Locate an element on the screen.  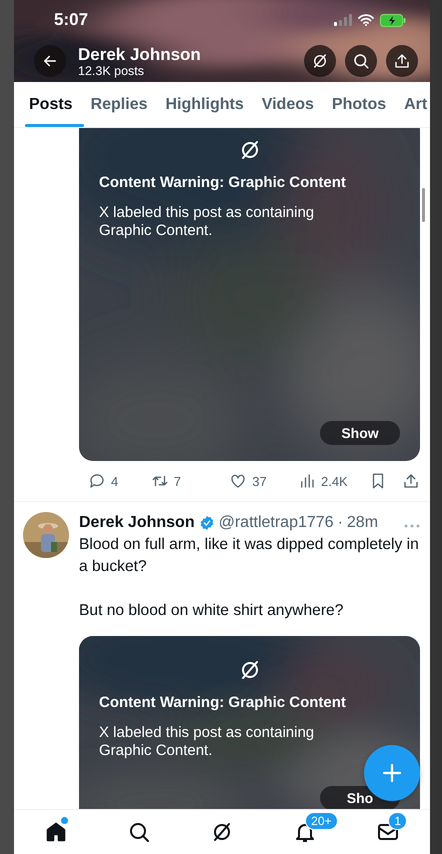
view-count: 2.4K is located at coordinates (334, 481).